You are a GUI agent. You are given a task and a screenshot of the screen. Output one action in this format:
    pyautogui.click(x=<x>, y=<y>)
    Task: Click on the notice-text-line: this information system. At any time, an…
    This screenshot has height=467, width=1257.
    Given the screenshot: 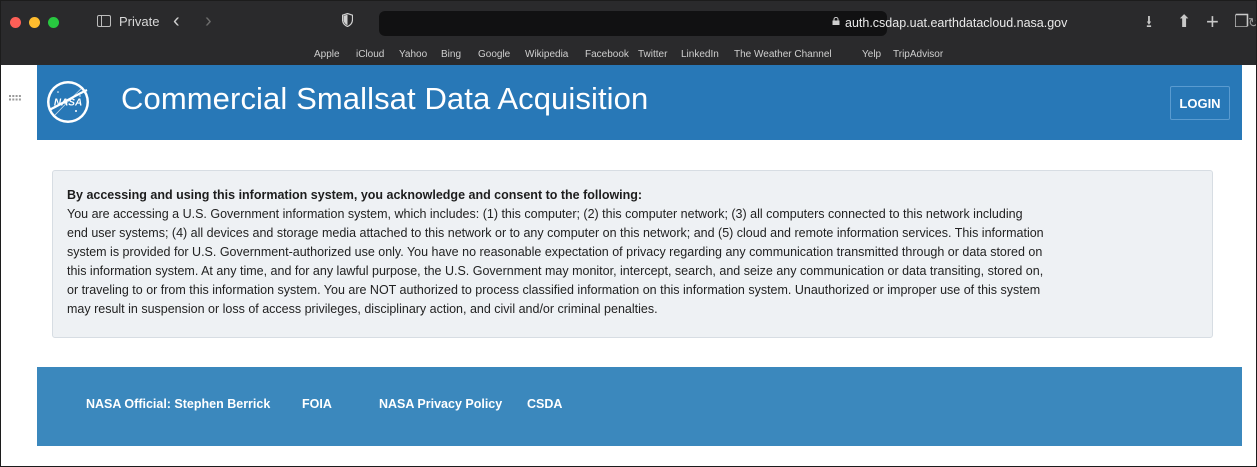 What is the action you would take?
    pyautogui.click(x=555, y=271)
    